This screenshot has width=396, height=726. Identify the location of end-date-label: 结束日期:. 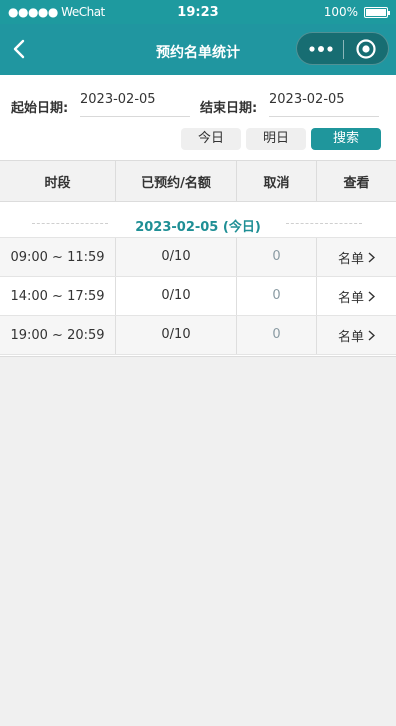
(229, 108).